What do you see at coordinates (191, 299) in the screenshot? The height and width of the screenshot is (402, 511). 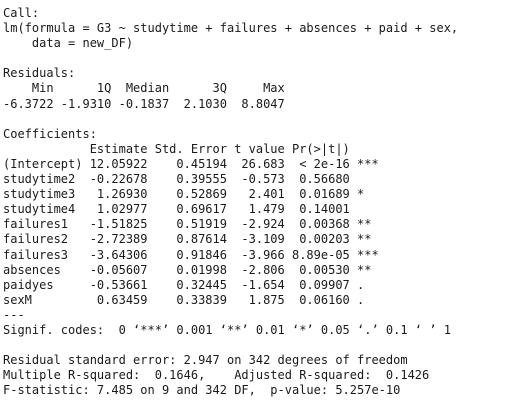 I see `coefficient-row: sexM 0.63459 0.33839 1.875 0.06160 .` at bounding box center [191, 299].